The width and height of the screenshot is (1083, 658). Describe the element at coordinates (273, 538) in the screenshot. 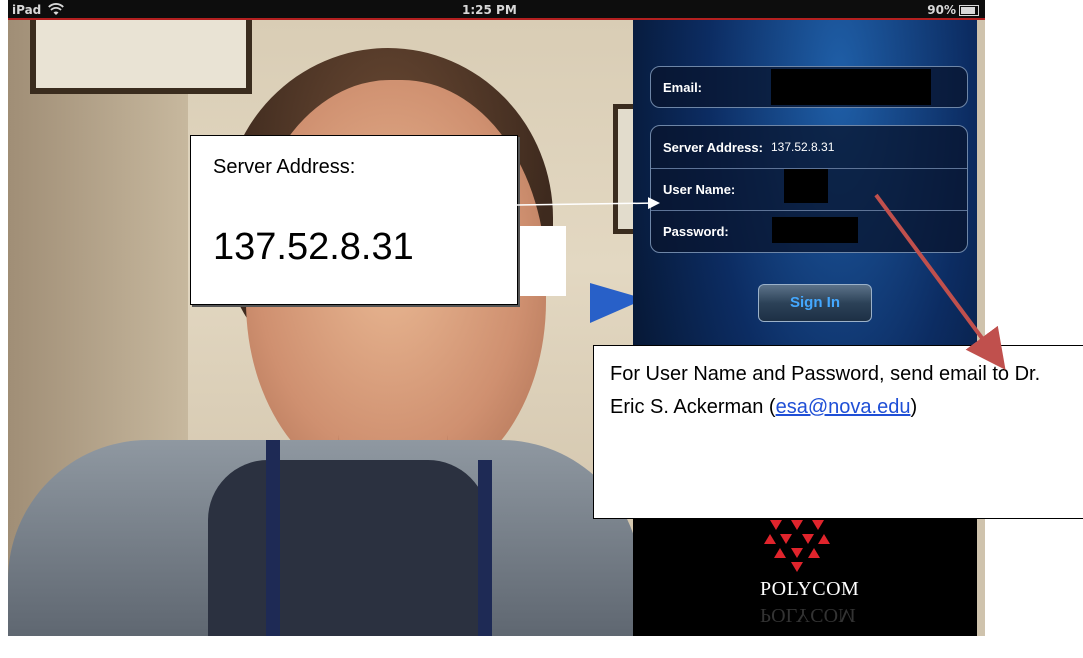

I see `lanyard-left` at that location.